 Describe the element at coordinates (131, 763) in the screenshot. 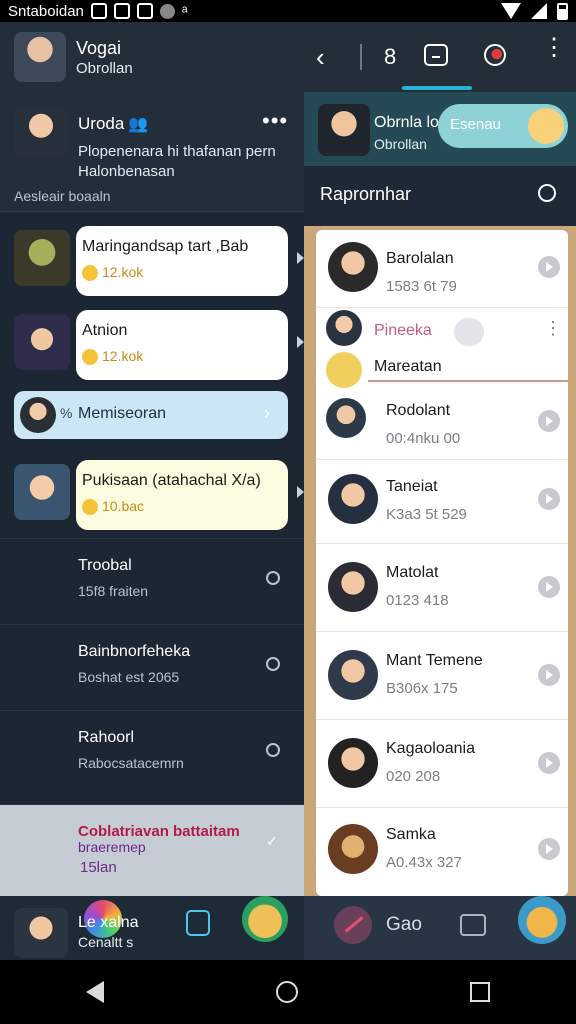

I see `chat-subtitle: Rabocsatacemrn` at that location.